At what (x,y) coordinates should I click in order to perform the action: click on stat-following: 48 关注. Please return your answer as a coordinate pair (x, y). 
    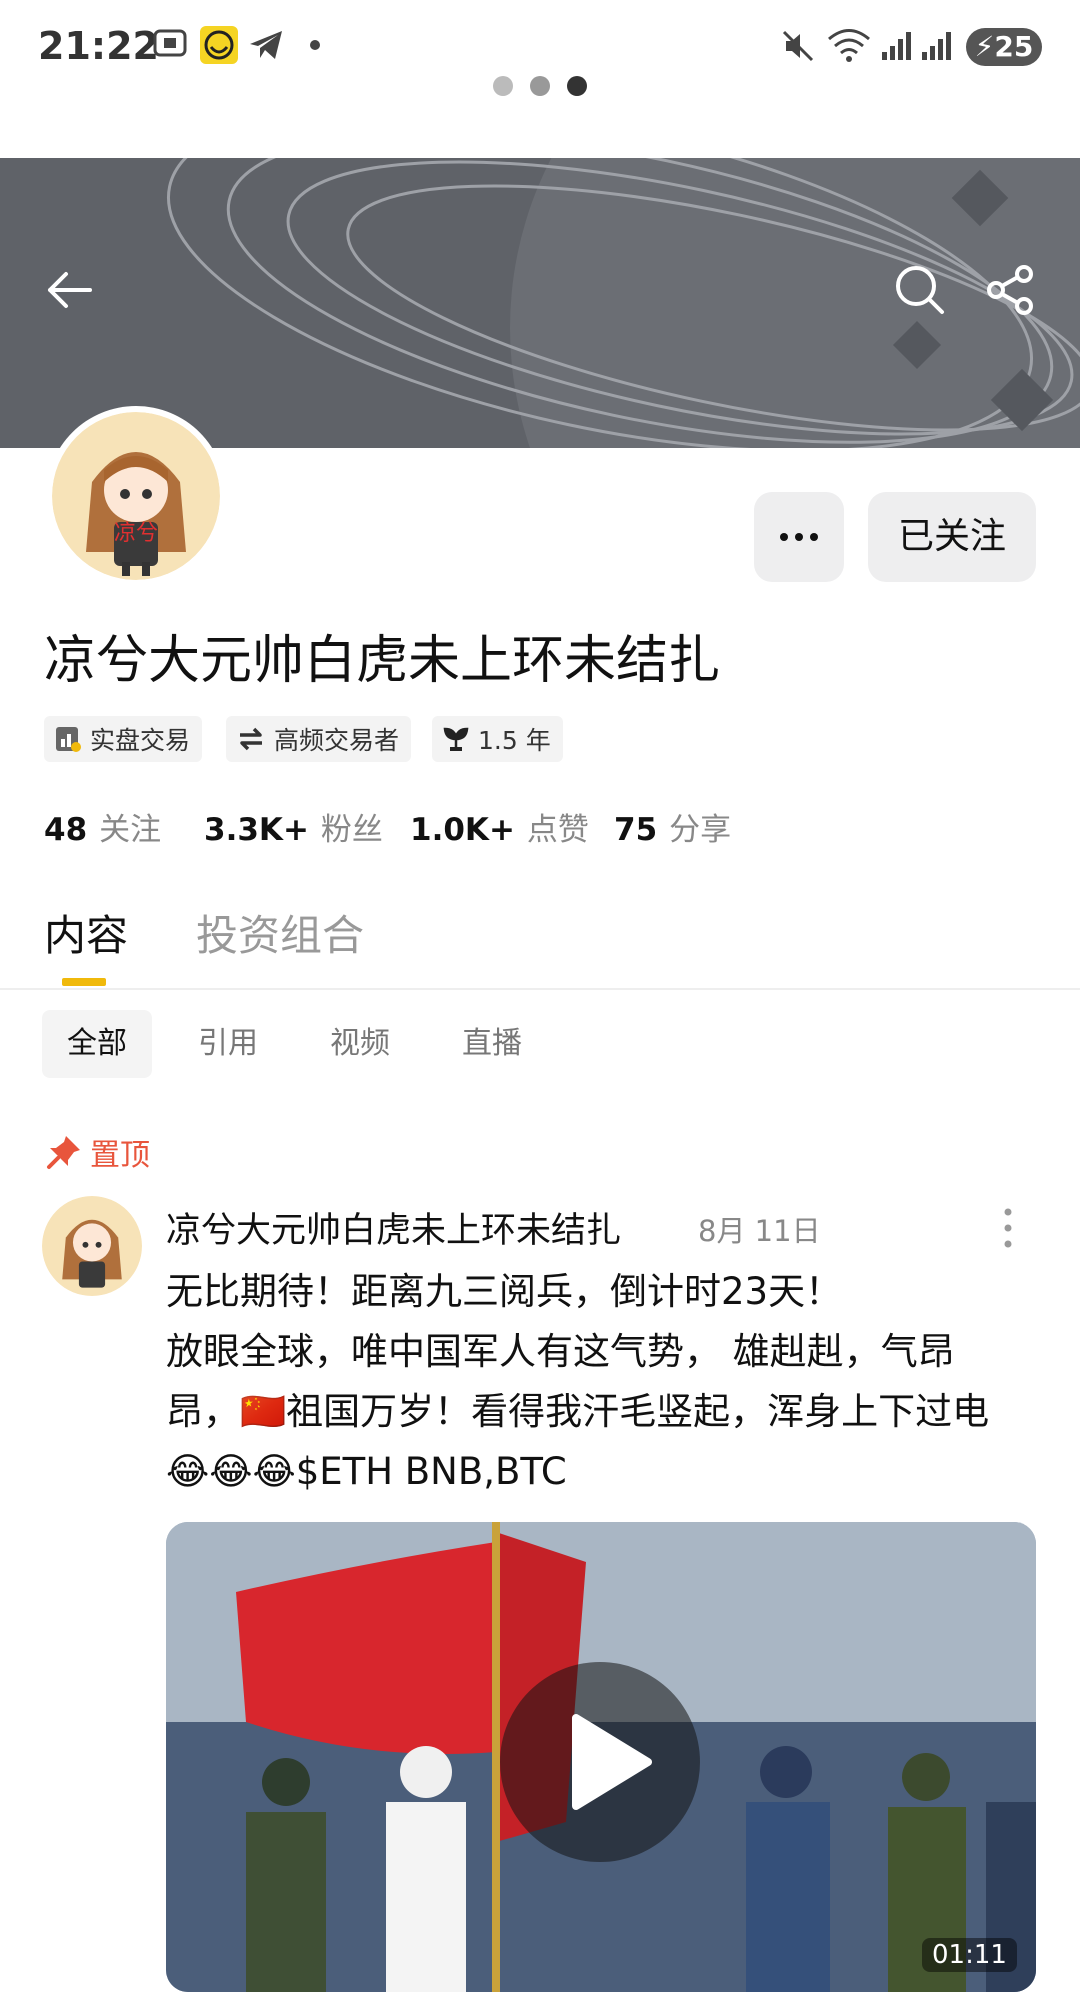
    Looking at the image, I should click on (102, 826).